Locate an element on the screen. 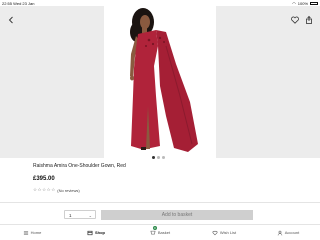 This screenshot has height=240, width=320. rating-row: ☆ ☆ ☆ ☆ ☆ (No reviews) is located at coordinates (56, 190).